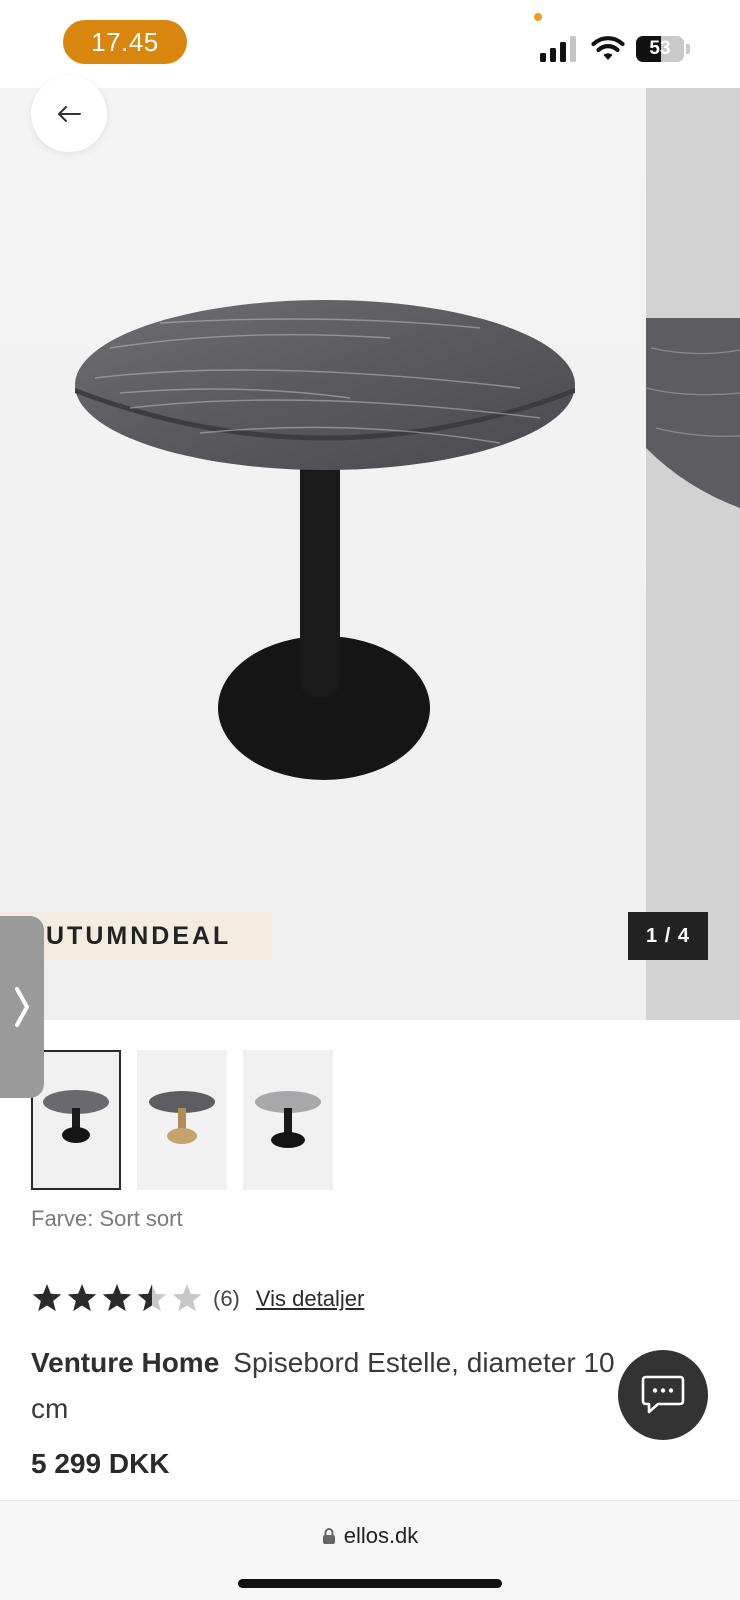 This screenshot has height=1600, width=740. I want to click on image-pager: 1 / 4, so click(668, 936).